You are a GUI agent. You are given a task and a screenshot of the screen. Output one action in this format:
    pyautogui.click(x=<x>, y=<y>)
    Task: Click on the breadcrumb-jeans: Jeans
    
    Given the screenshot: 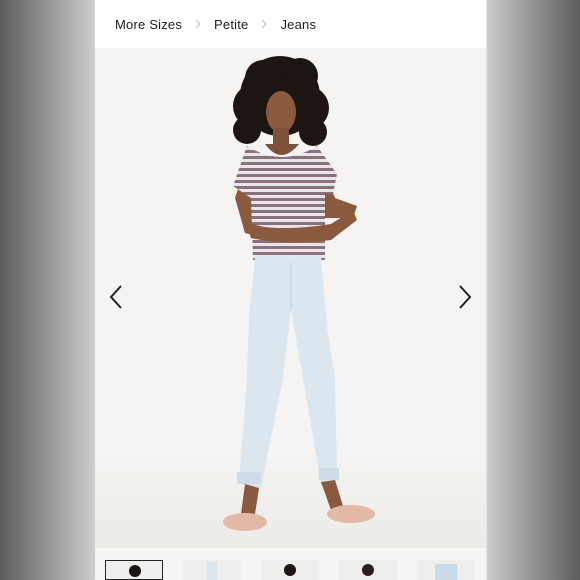 What is the action you would take?
    pyautogui.click(x=298, y=24)
    